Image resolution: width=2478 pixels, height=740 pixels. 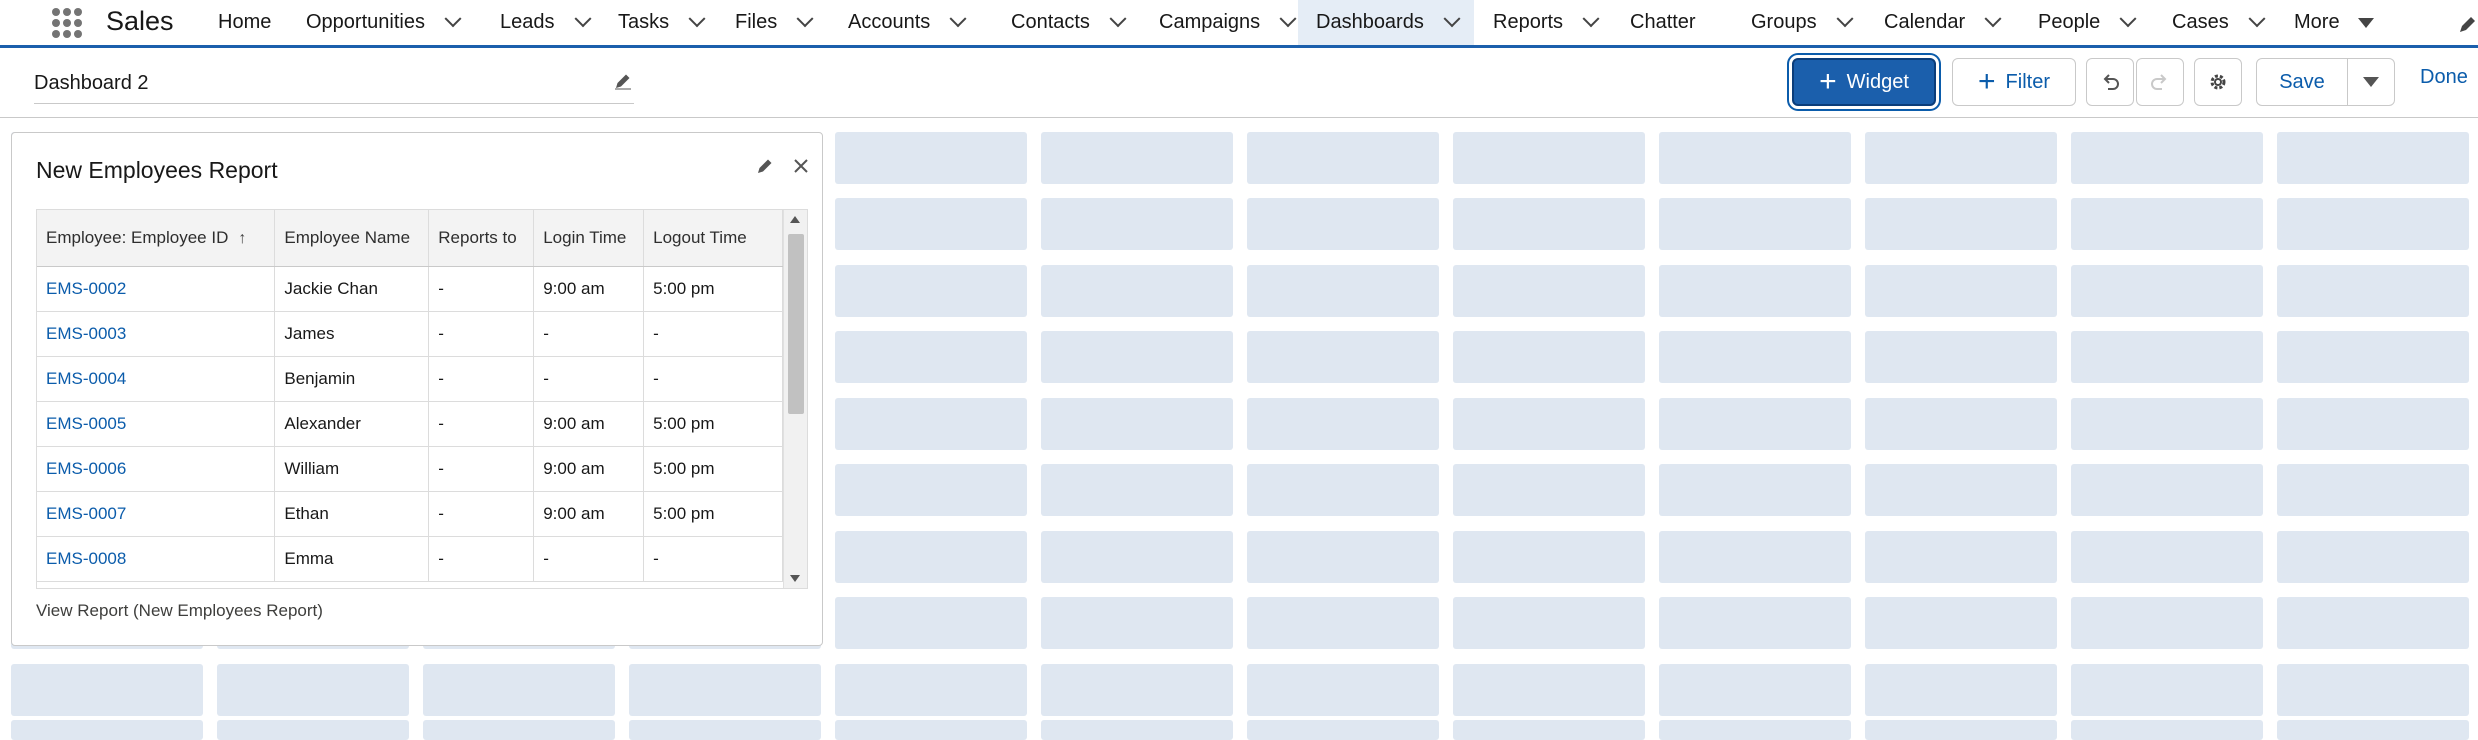 What do you see at coordinates (242, 238) in the screenshot?
I see `sort-ascending-icon: ↑` at bounding box center [242, 238].